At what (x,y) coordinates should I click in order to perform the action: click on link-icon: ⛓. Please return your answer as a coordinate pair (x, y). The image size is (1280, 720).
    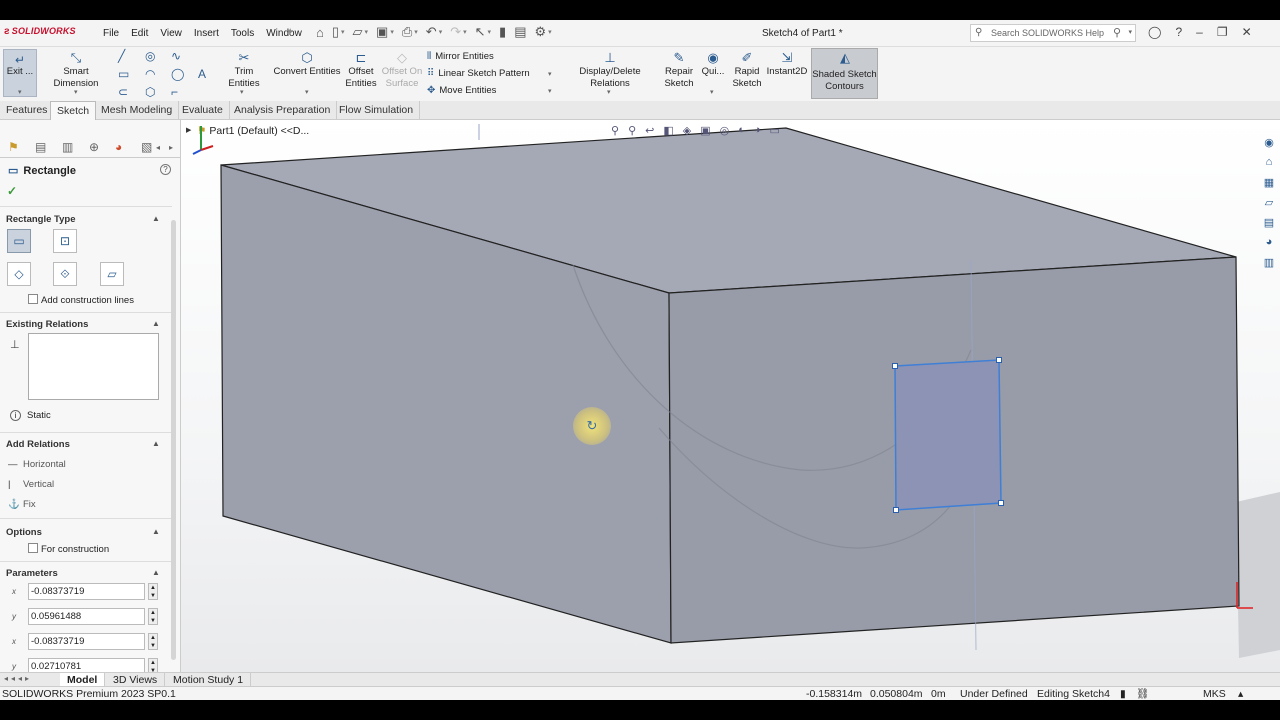
    Looking at the image, I should click on (1142, 694).